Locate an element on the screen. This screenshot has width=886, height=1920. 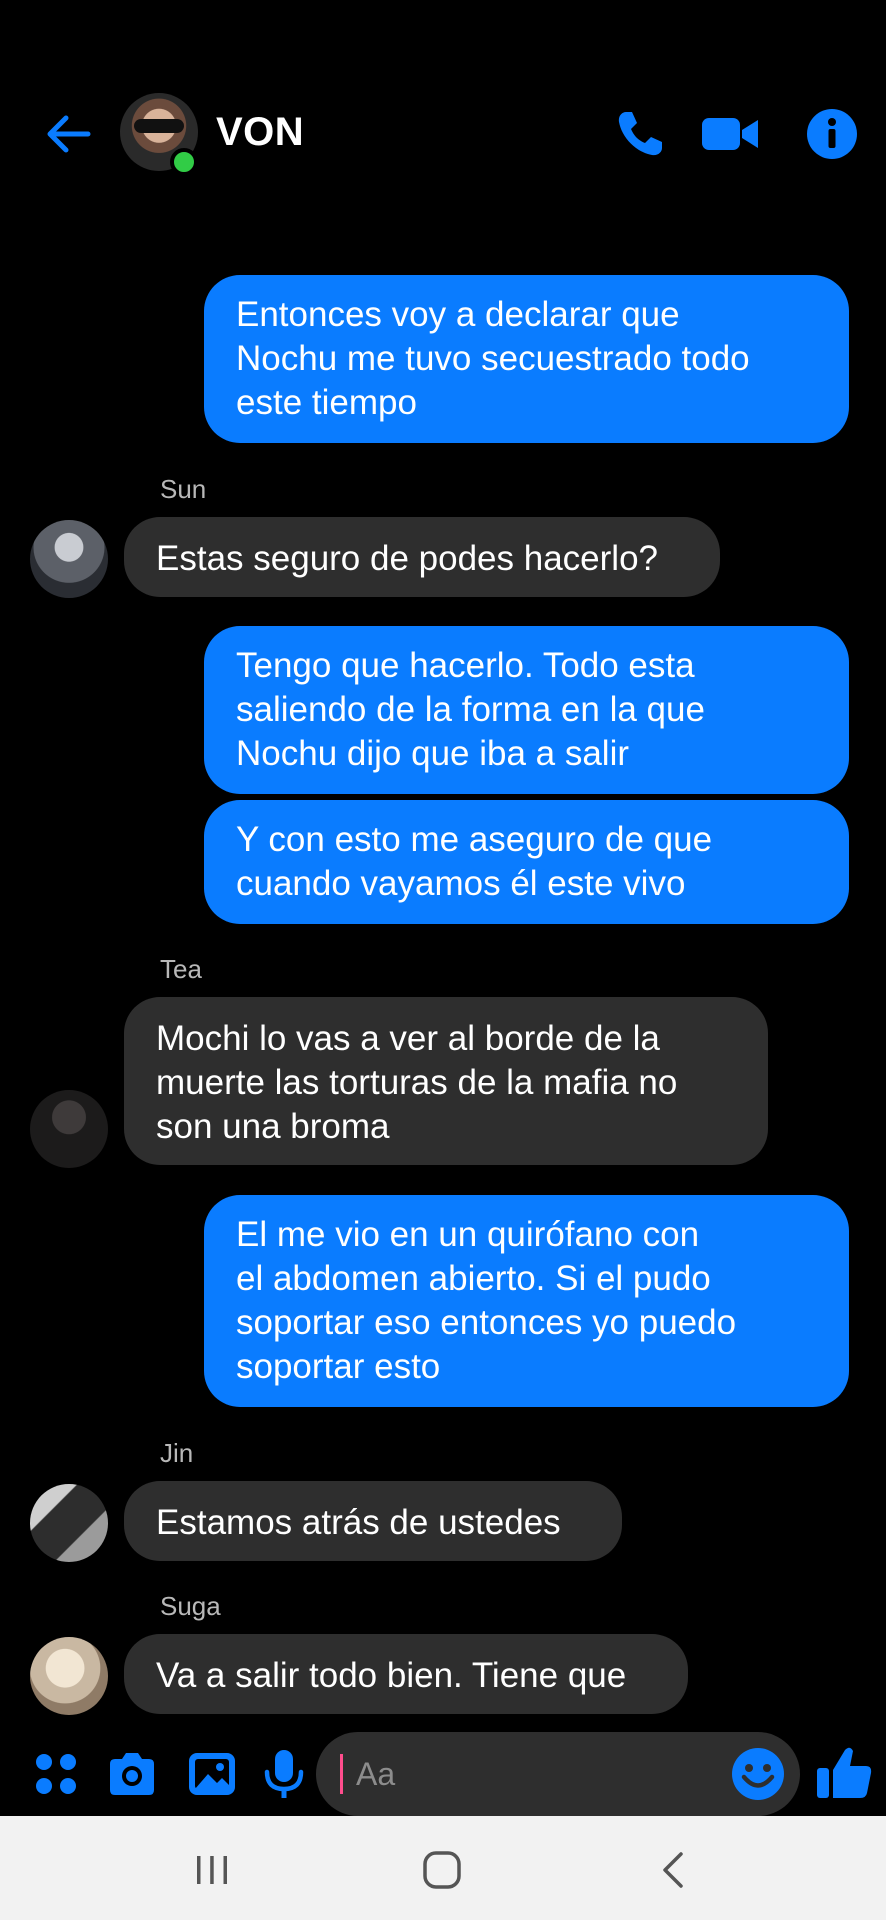
message-line: Entonces voy a declarar que is located at coordinates (458, 314).